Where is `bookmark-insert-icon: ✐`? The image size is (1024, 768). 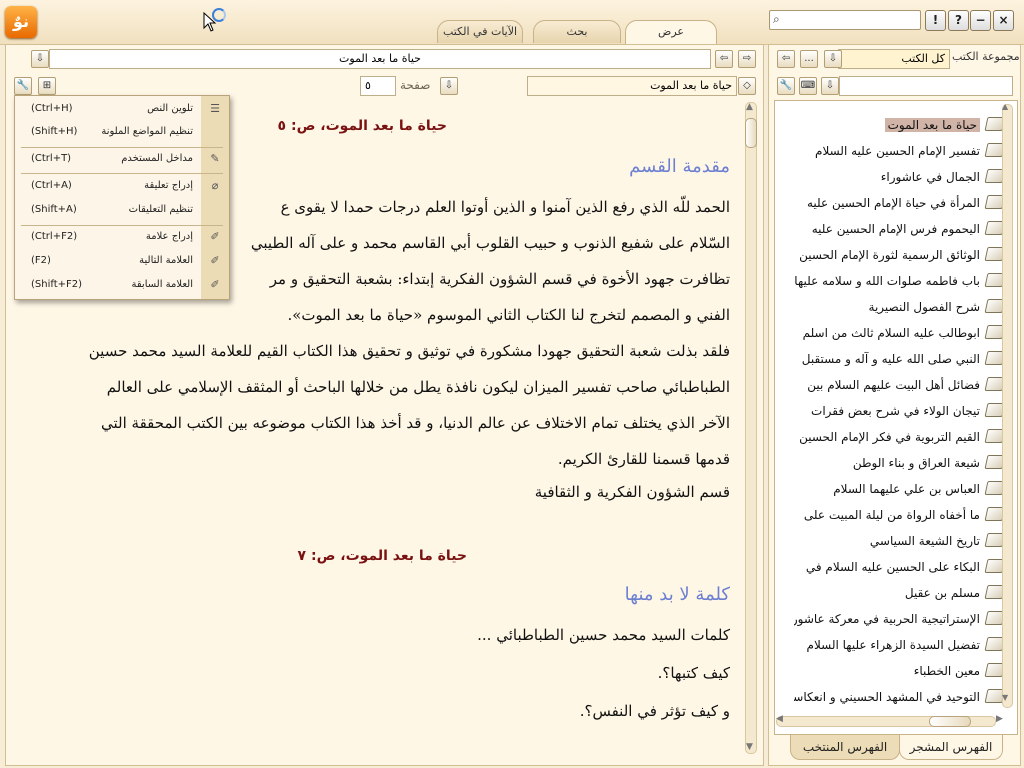 bookmark-insert-icon: ✐ is located at coordinates (215, 237).